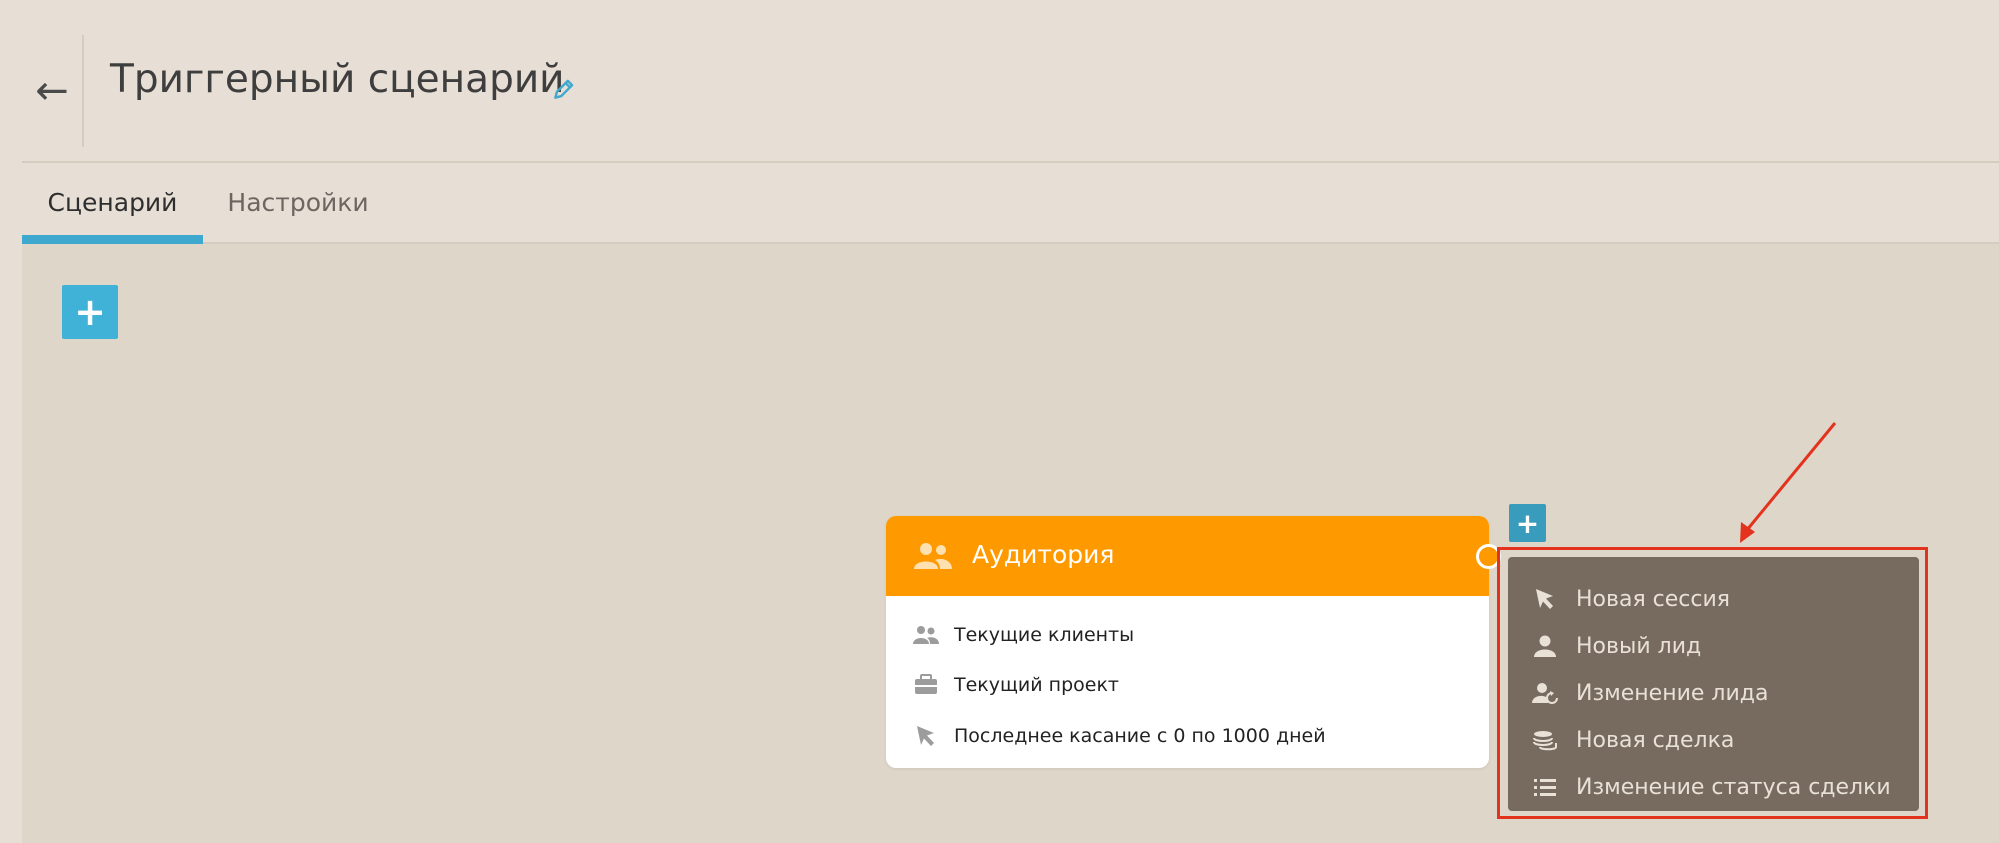  What do you see at coordinates (1193, 556) in the screenshot?
I see `audience-node-header: Аудитория` at bounding box center [1193, 556].